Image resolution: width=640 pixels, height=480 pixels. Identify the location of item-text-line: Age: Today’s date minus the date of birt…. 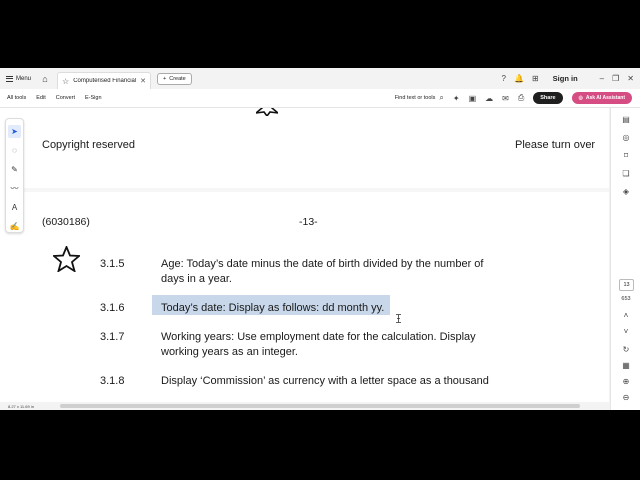
(322, 264).